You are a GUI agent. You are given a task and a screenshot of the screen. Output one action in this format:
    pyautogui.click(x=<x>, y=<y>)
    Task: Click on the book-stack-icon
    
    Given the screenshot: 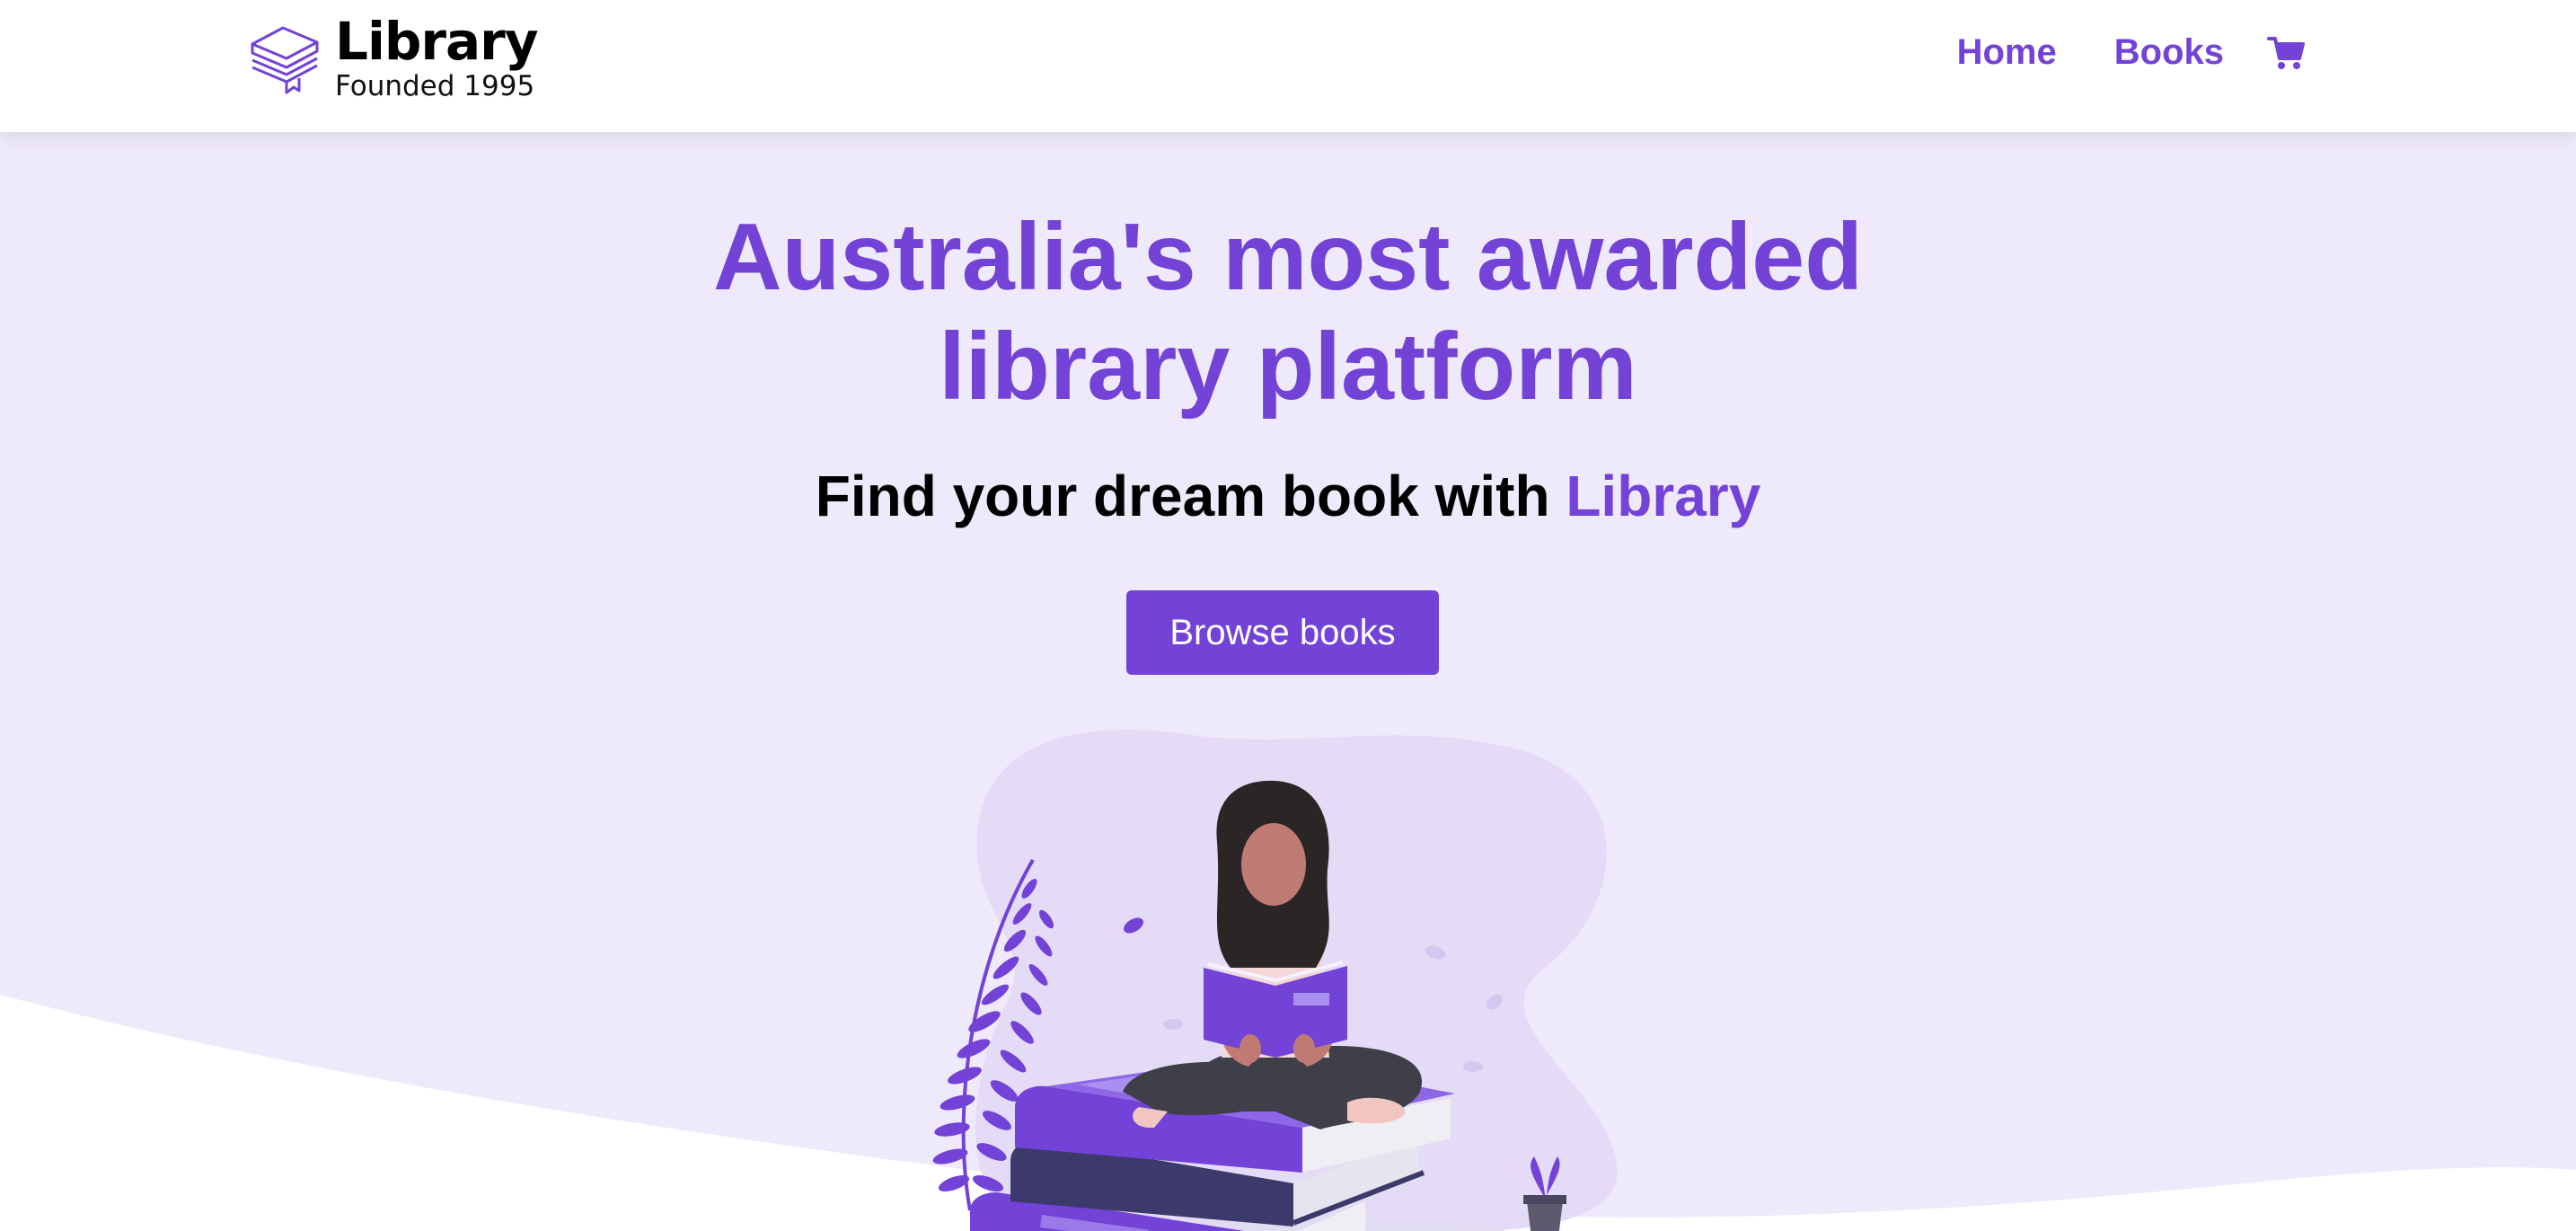 What is the action you would take?
    pyautogui.click(x=285, y=60)
    